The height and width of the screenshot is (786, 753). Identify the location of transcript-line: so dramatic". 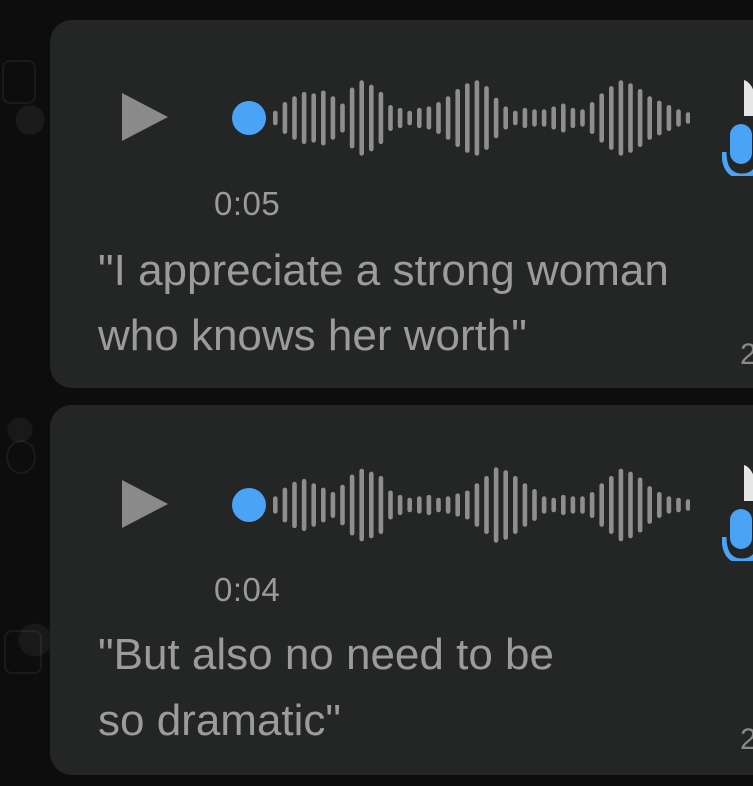
(220, 720).